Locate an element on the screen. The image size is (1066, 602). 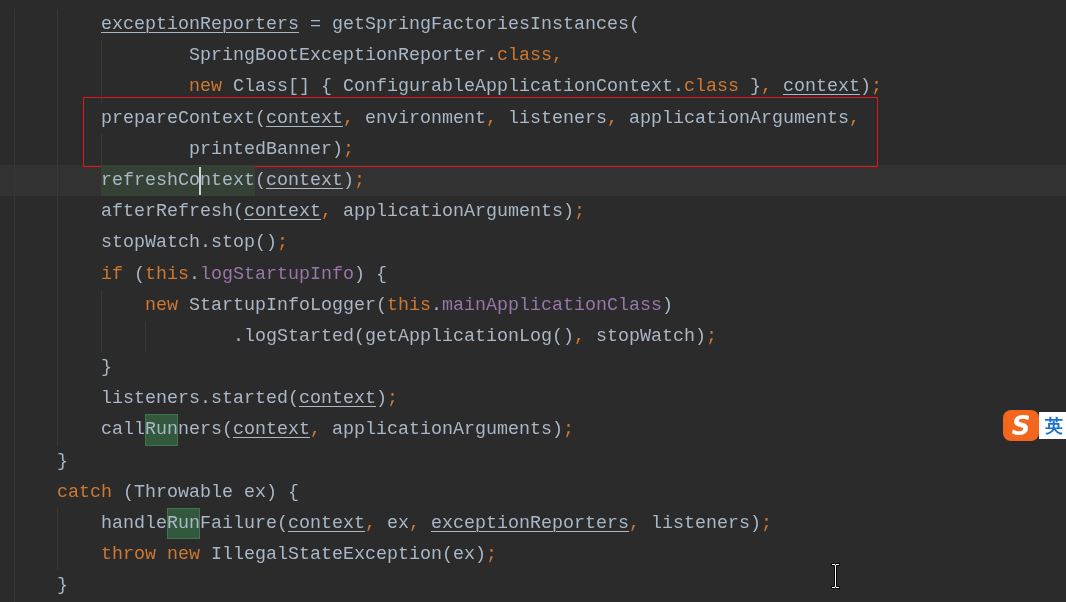
code-line: new StartupInfoLogger(this.mainApplicationClass) is located at coordinates (408, 305).